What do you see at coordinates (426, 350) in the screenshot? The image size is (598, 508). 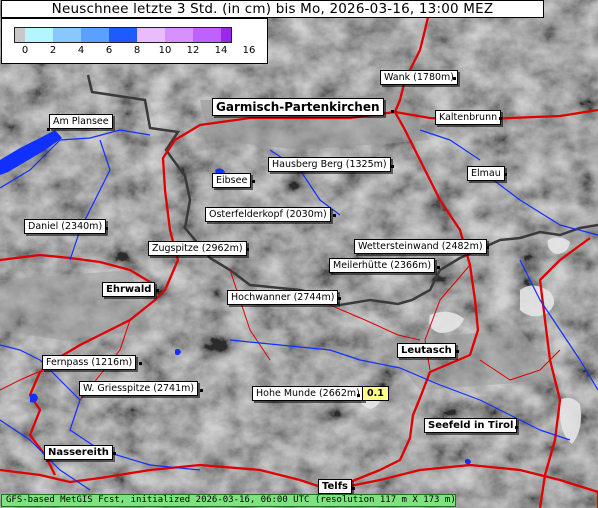 I see `place-label-leutasch: Leutasch` at bounding box center [426, 350].